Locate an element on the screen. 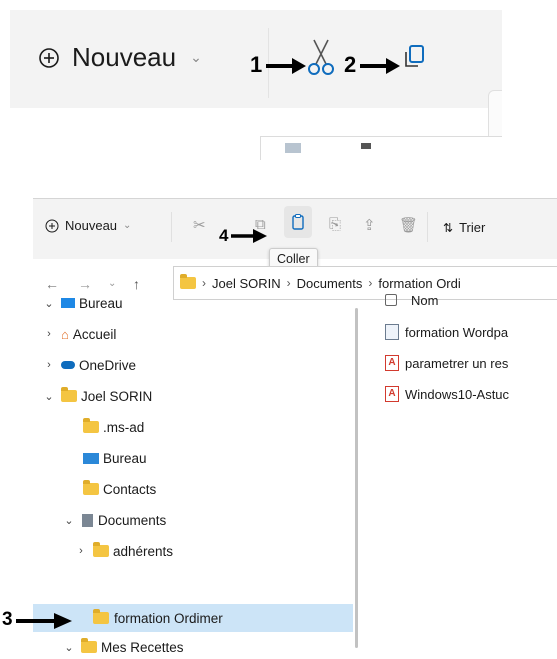 Image resolution: width=557 pixels, height=659 pixels. tree-label: OneDrive is located at coordinates (108, 365).